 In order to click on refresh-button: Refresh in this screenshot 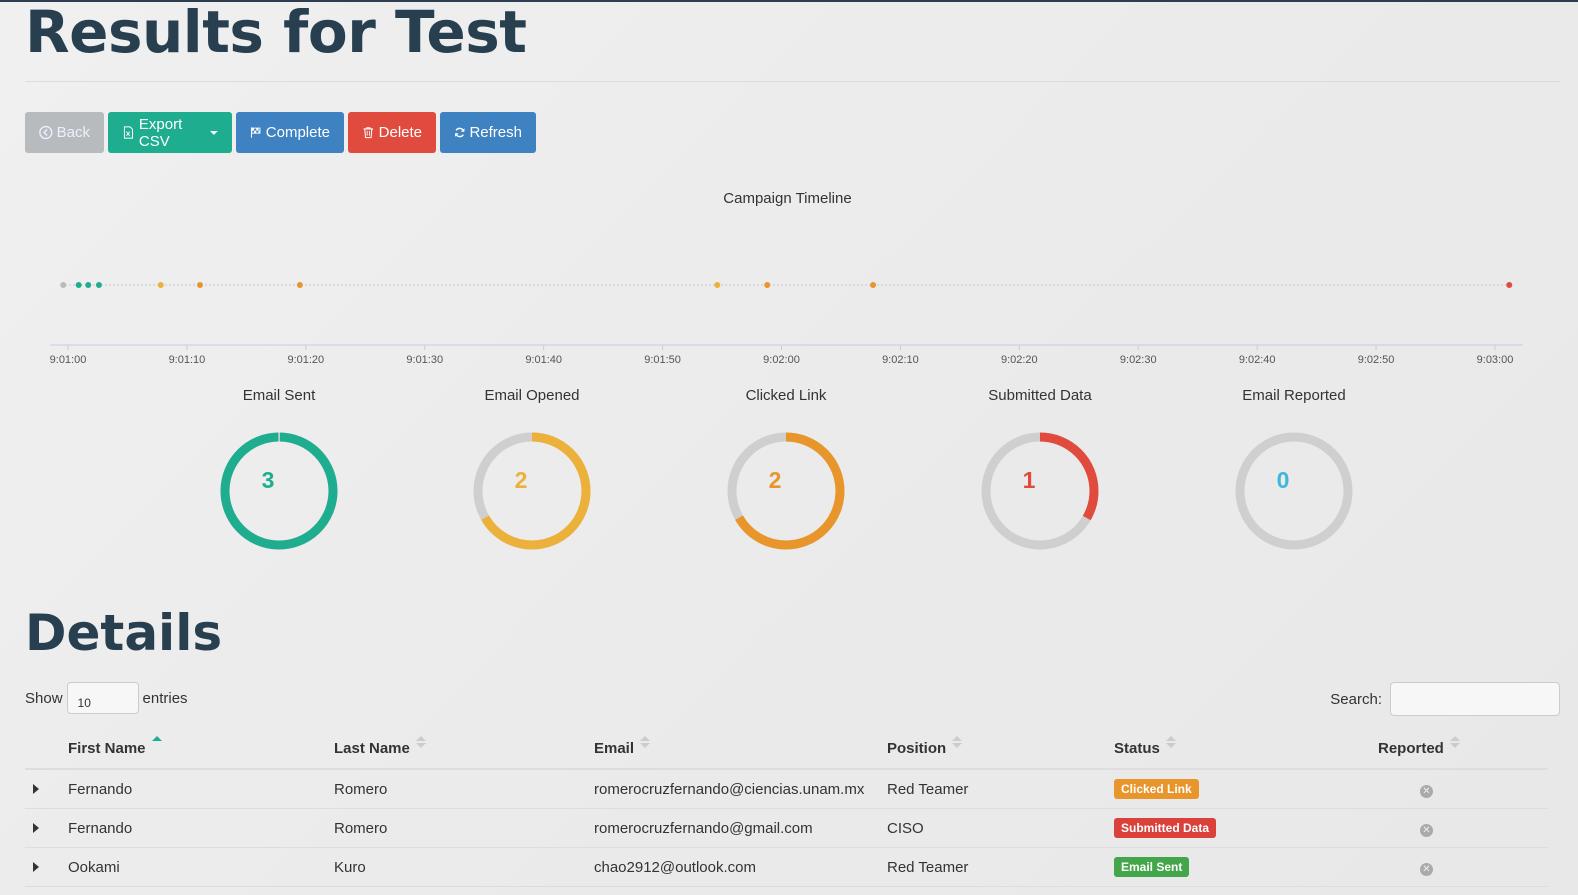, I will do `click(488, 132)`.